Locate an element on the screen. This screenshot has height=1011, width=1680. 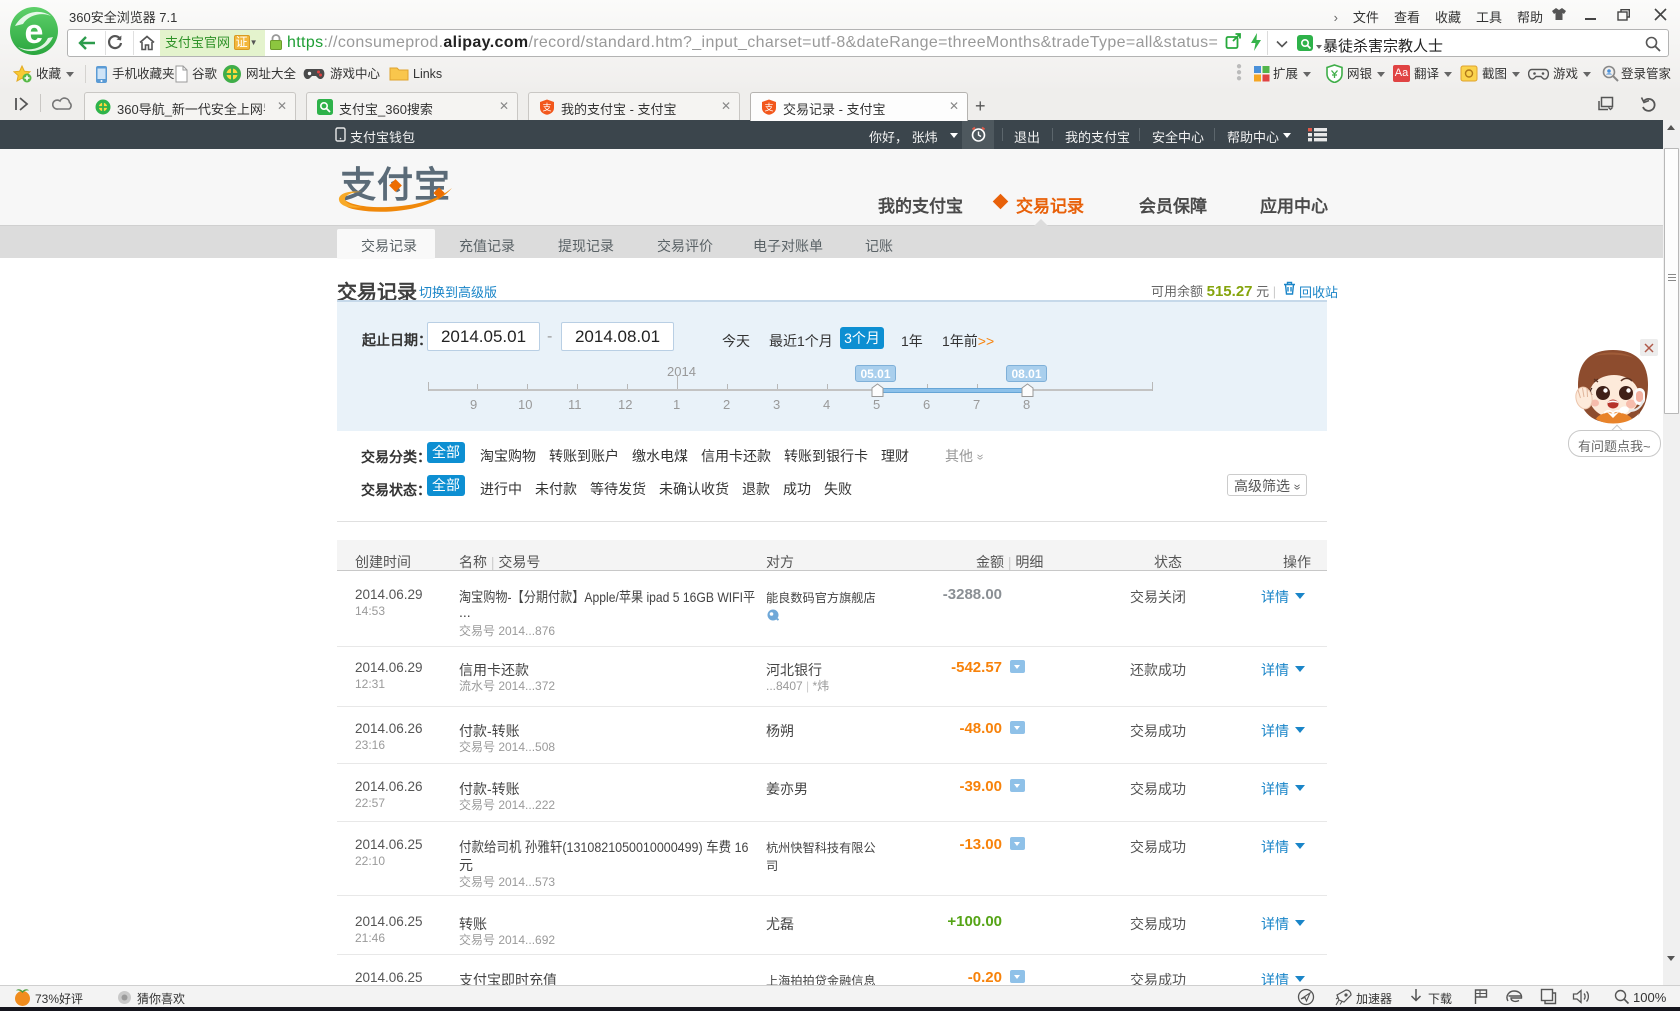
svg-text: e is located at coordinates (34, 32).